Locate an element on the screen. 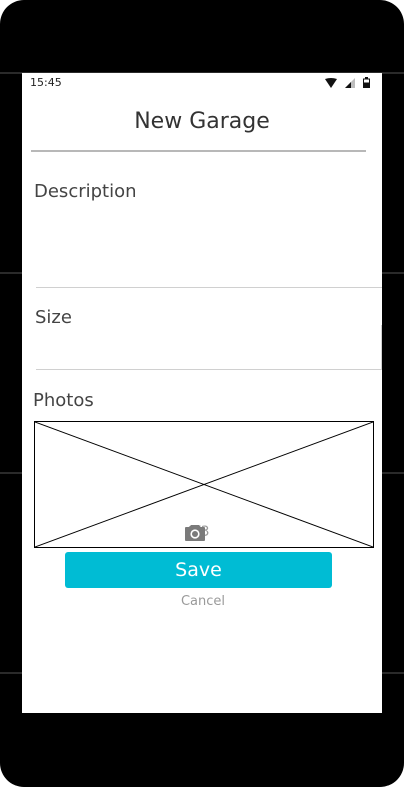  title-divider is located at coordinates (198, 151).